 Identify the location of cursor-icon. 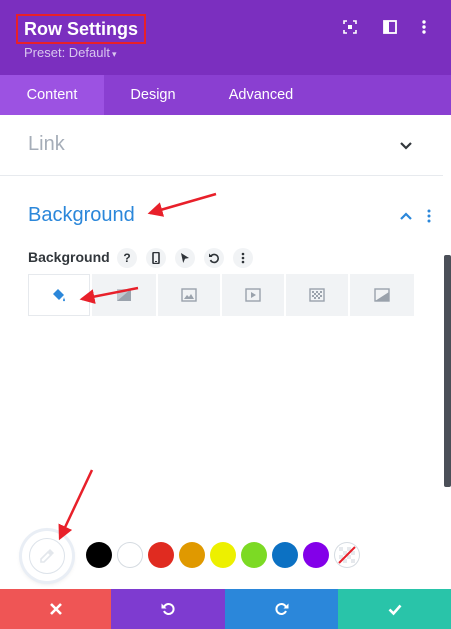
(185, 258).